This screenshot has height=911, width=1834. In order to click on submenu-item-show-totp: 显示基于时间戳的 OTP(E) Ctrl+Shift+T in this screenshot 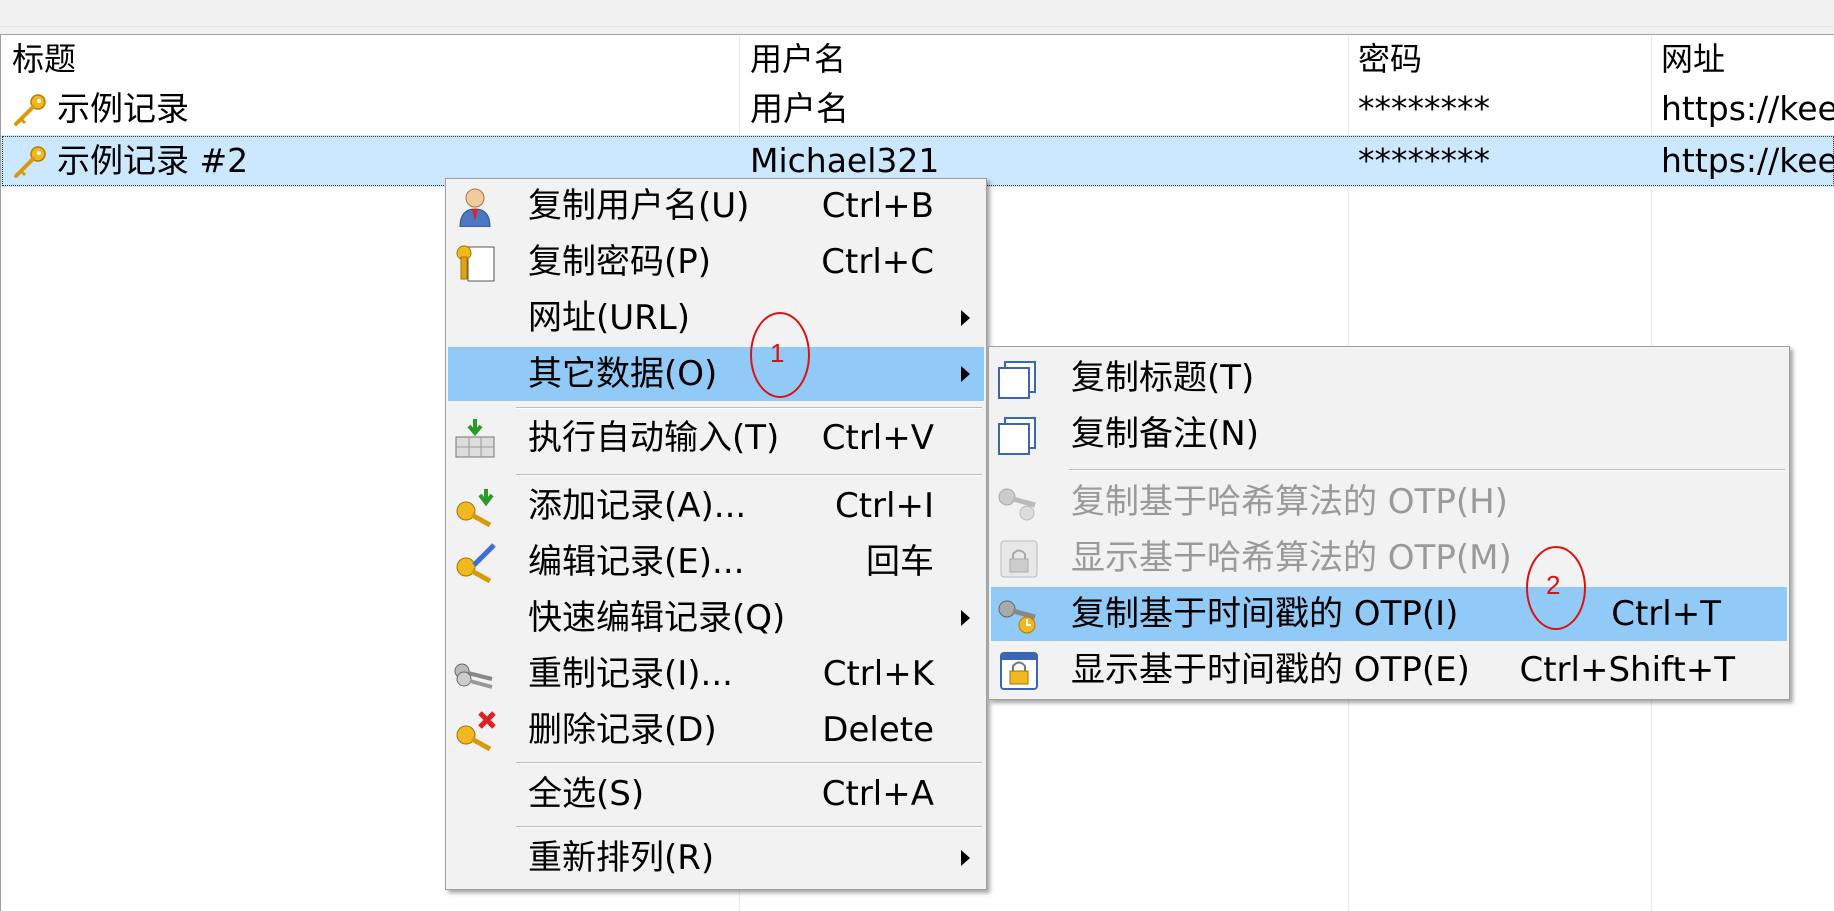, I will do `click(1389, 670)`.